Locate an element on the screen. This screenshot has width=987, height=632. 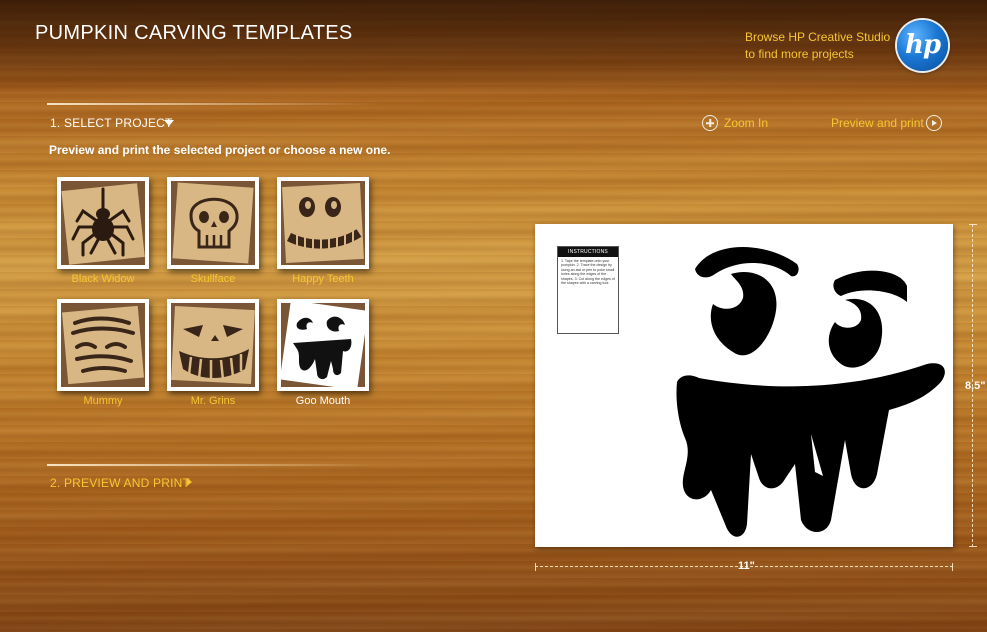
project-tile-skullface is located at coordinates (213, 223).